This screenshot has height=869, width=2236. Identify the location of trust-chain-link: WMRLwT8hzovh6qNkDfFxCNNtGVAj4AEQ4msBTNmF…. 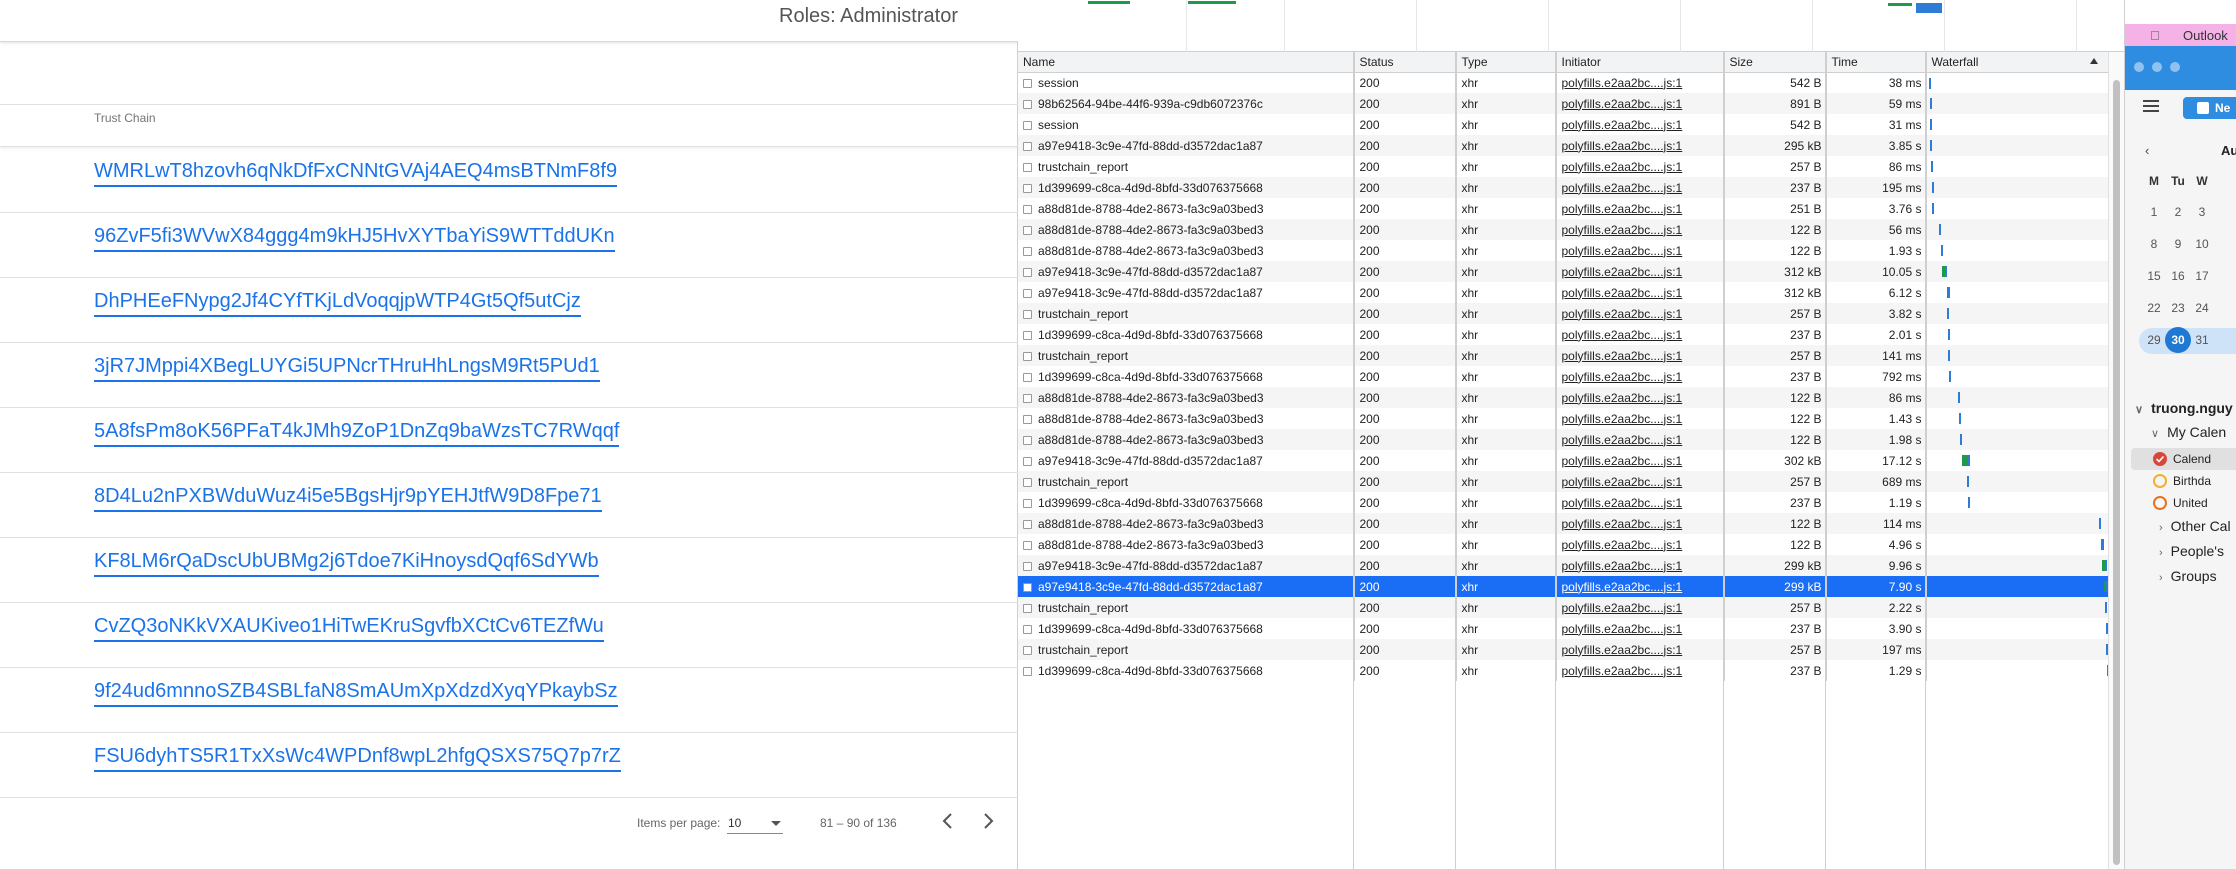
(356, 173).